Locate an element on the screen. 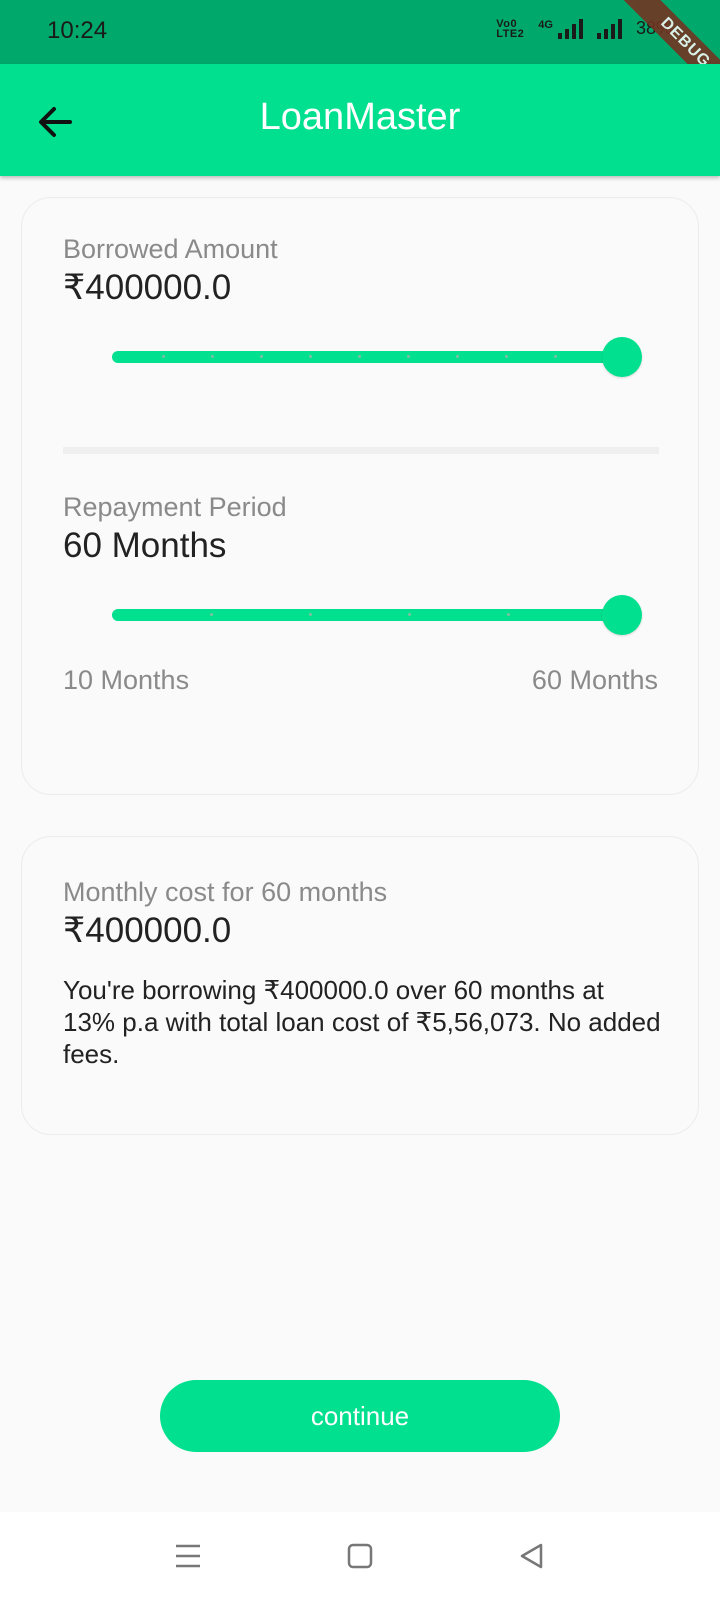  signal-icon is located at coordinates (609, 28).